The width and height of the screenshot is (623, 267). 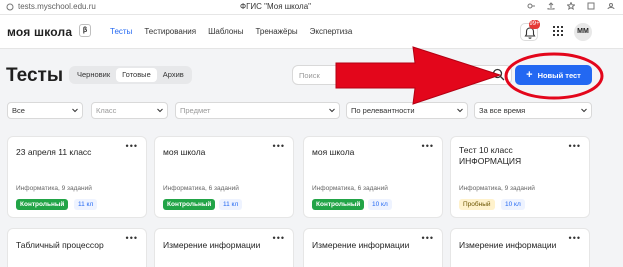 I want to click on search-placeholder: Поиск, so click(x=309, y=75).